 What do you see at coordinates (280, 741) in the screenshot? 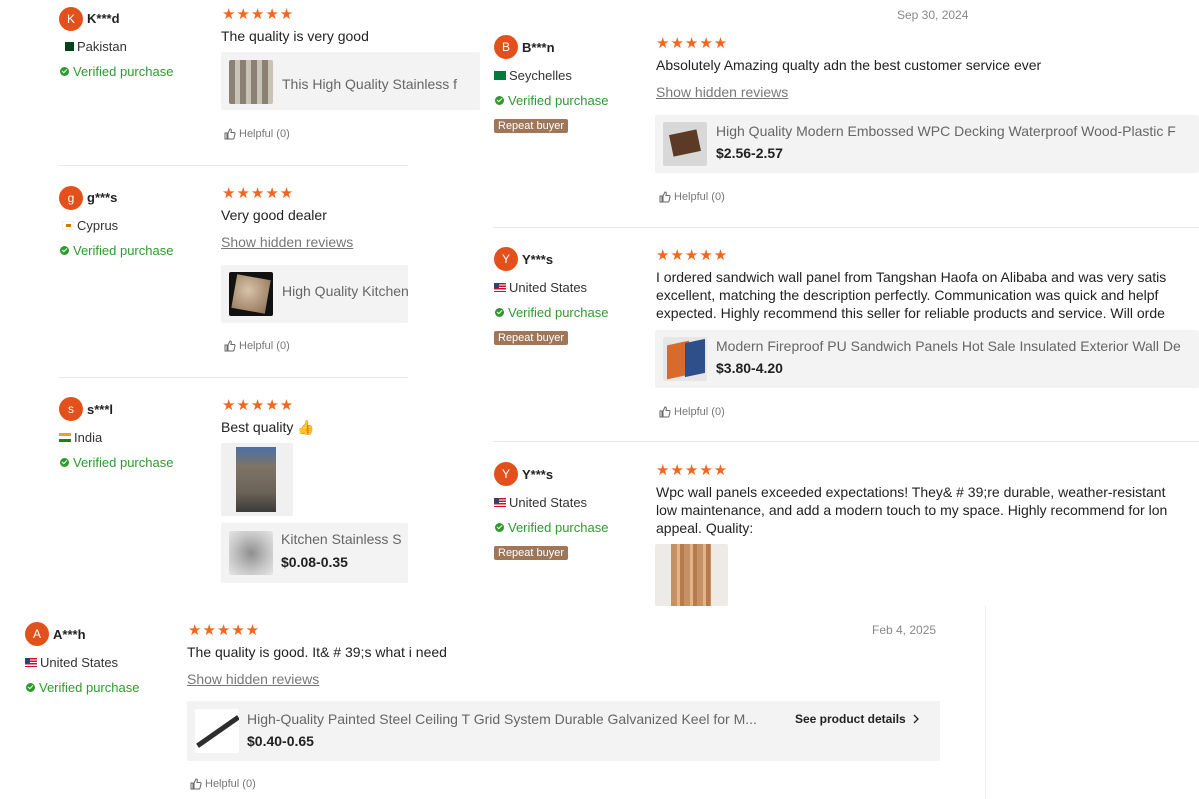
I see `product-price: $0.40-0.65` at bounding box center [280, 741].